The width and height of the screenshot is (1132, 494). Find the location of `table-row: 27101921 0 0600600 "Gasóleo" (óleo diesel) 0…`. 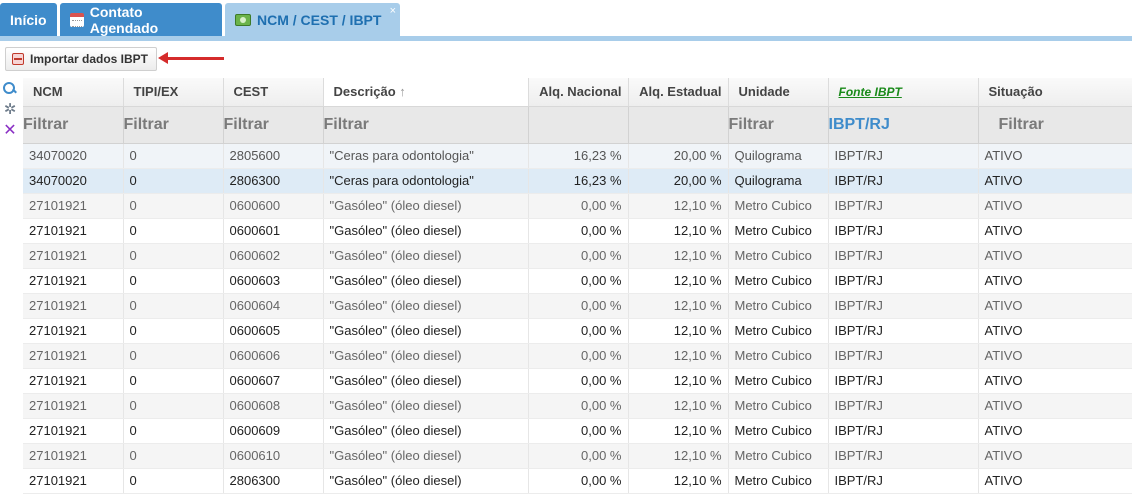

table-row: 27101921 0 0600600 "Gasóleo" (óleo diesel) 0… is located at coordinates (577, 206).